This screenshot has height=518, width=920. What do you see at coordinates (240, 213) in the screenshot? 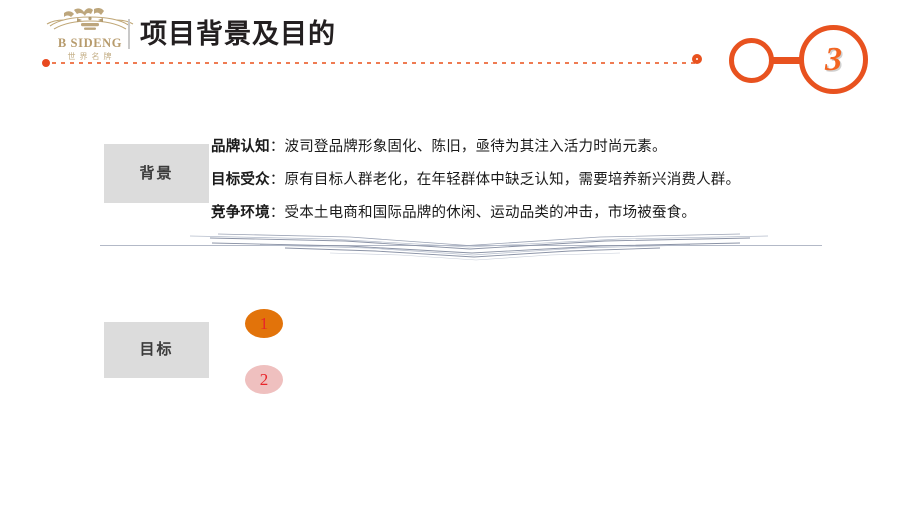
I see `background-line-lead: 竞争环境` at bounding box center [240, 213].